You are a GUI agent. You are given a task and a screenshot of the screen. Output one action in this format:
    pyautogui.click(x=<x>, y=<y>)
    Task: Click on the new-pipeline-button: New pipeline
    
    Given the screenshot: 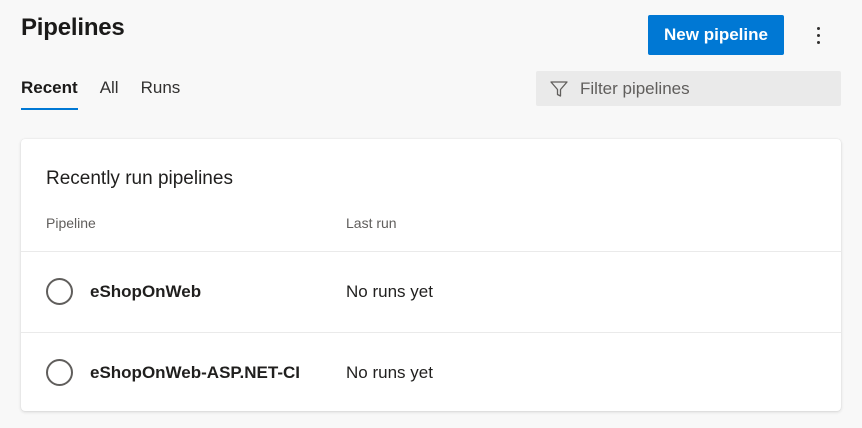 What is the action you would take?
    pyautogui.click(x=716, y=35)
    